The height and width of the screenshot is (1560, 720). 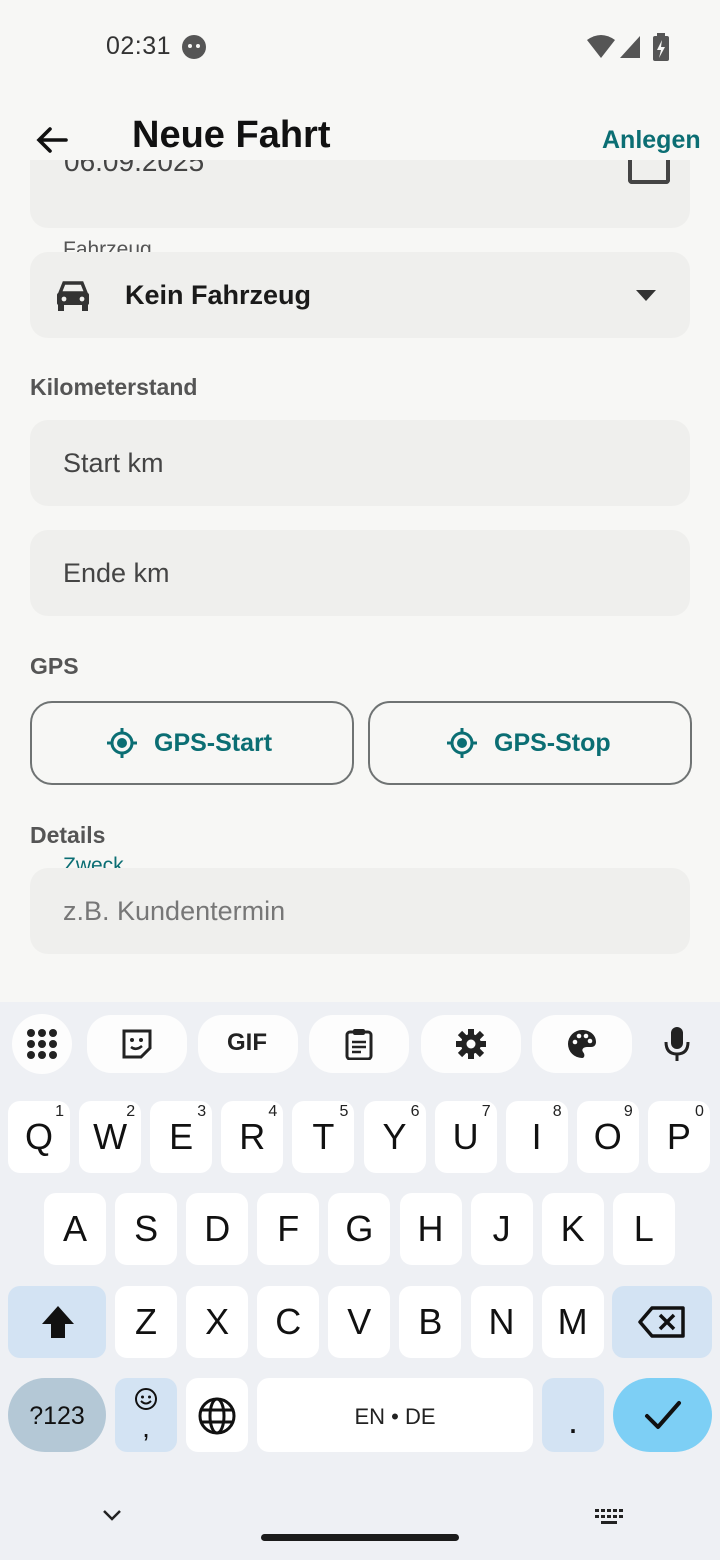 What do you see at coordinates (649, 172) in the screenshot?
I see `calendar-icon` at bounding box center [649, 172].